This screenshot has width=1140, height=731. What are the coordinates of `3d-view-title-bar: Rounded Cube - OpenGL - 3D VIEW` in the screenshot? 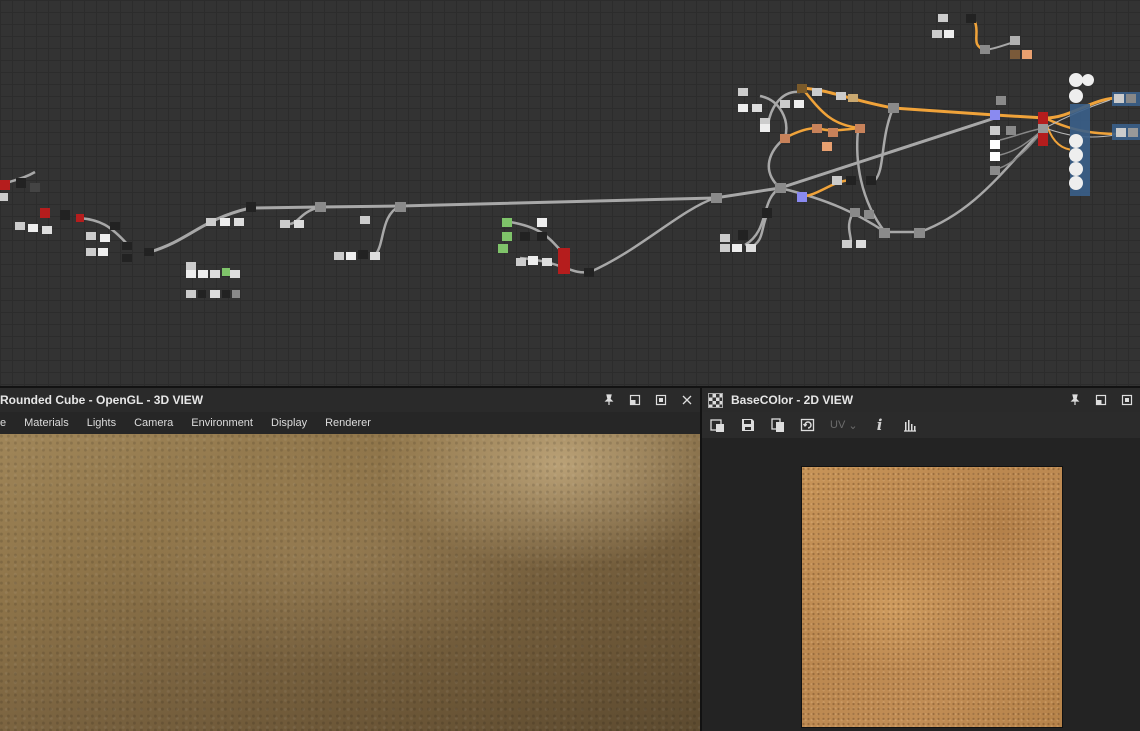 It's located at (350, 400).